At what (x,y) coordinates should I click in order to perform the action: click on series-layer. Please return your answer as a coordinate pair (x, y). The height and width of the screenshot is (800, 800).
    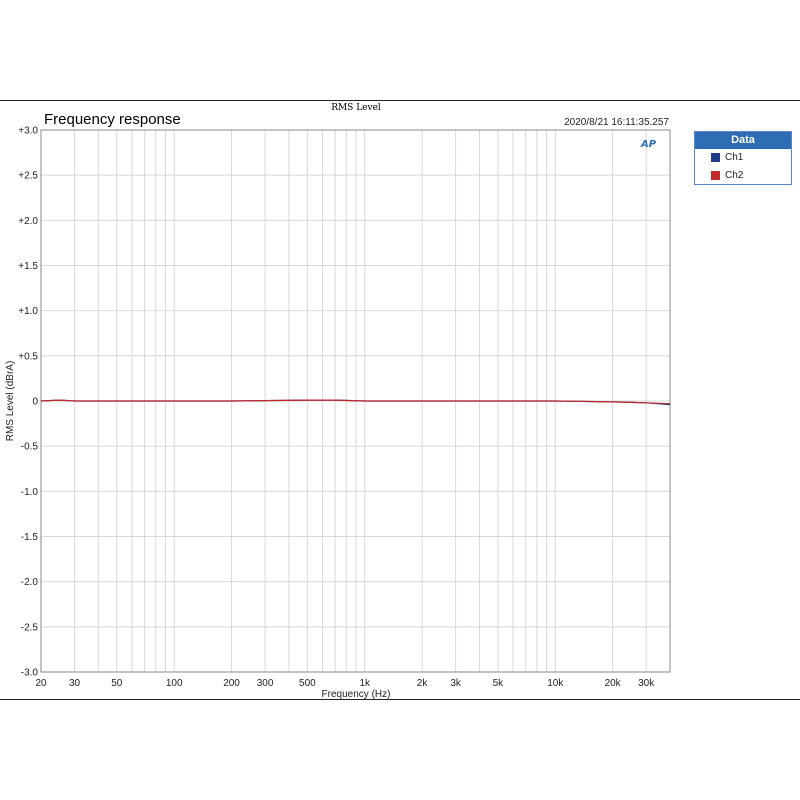
    Looking at the image, I should click on (355, 402).